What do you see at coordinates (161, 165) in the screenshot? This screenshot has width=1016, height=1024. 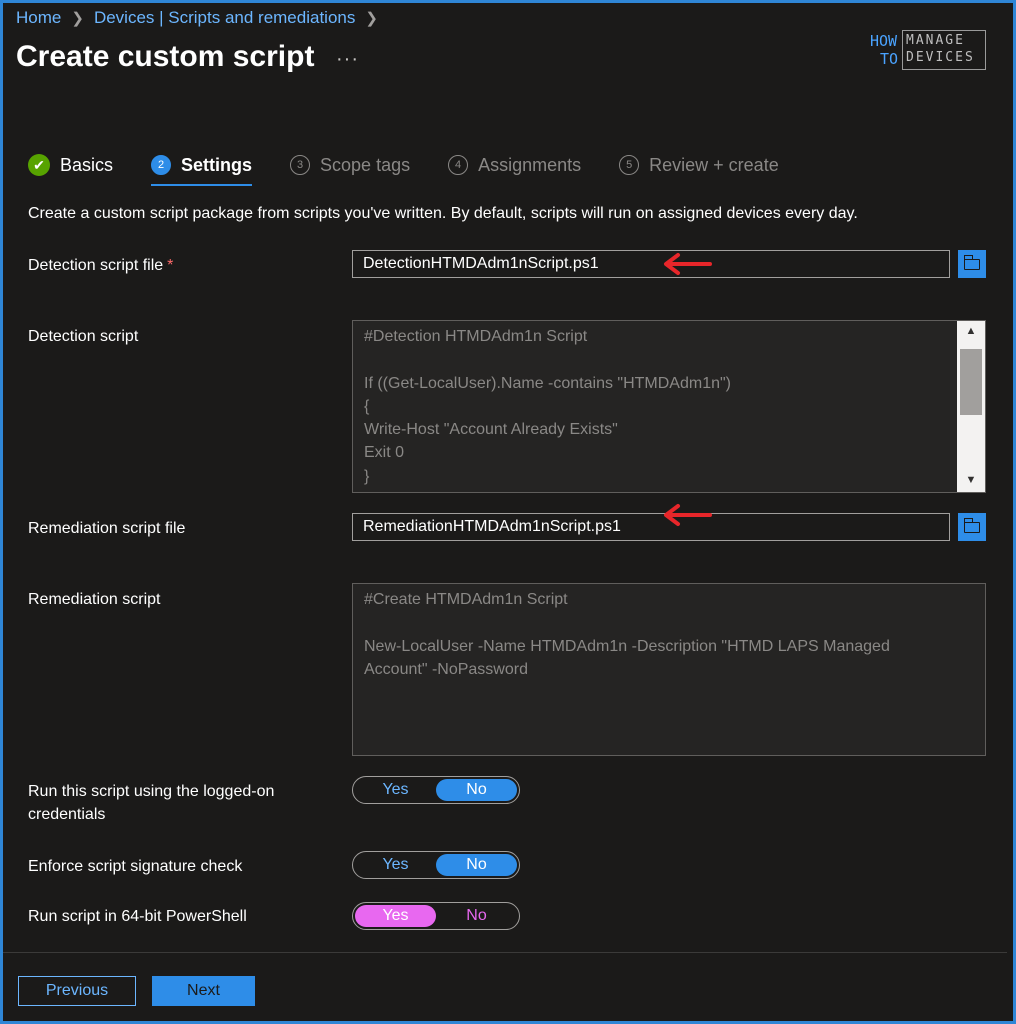 I see `step-number: 2` at bounding box center [161, 165].